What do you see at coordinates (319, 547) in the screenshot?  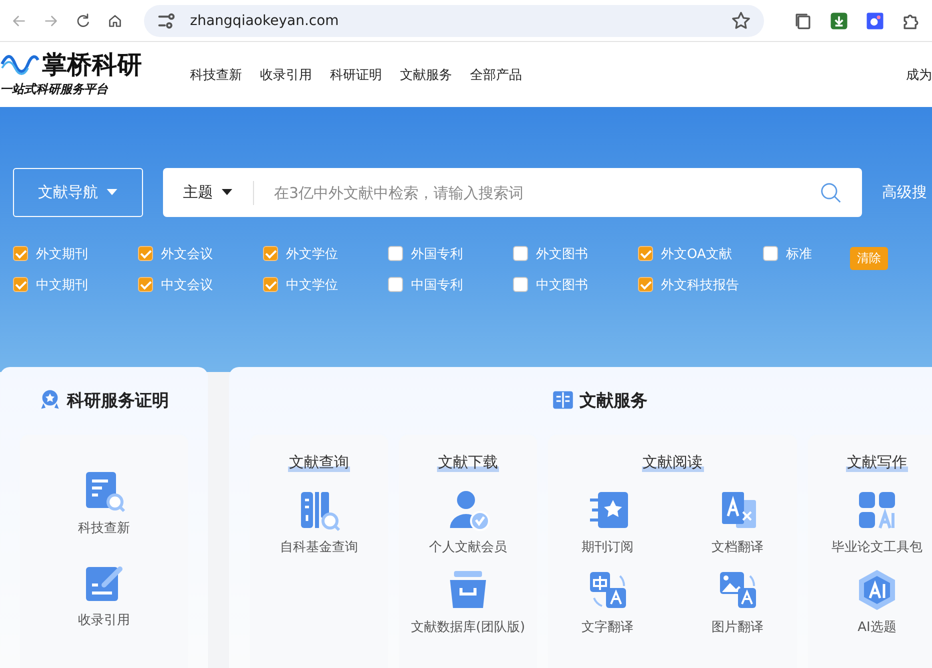 I see `service-link: 自科基金查询` at bounding box center [319, 547].